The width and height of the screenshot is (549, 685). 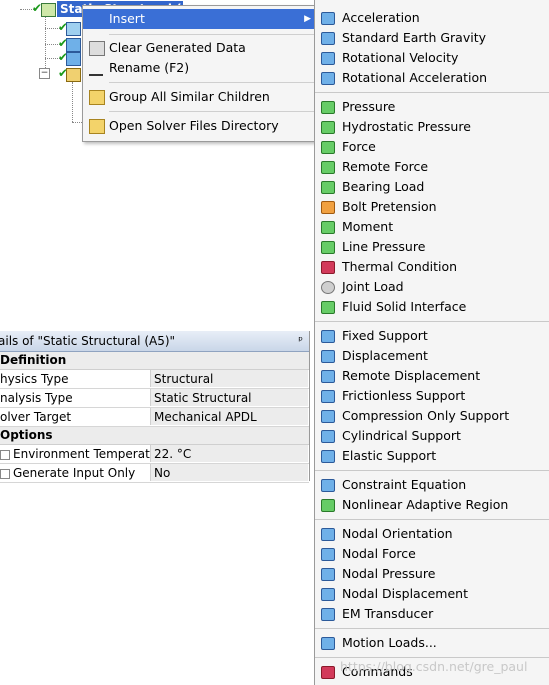 What do you see at coordinates (432, 147) in the screenshot?
I see `submenu-item-force: Force` at bounding box center [432, 147].